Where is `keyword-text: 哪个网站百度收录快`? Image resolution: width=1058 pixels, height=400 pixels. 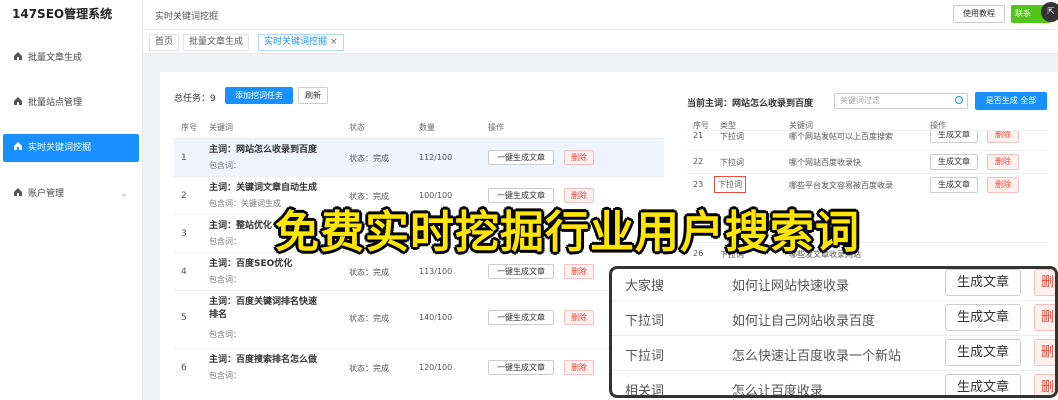 keyword-text: 哪个网站百度收录快 is located at coordinates (825, 162).